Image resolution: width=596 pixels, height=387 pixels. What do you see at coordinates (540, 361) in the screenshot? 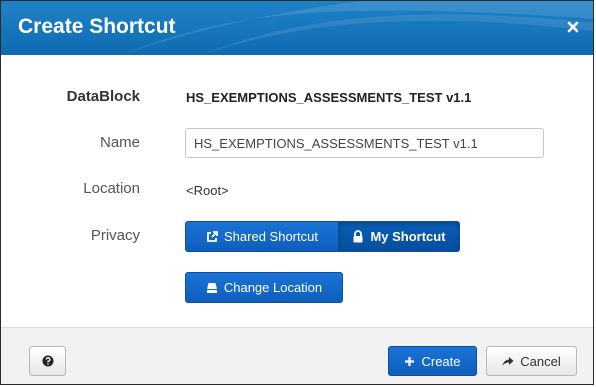
I see `cancel-label: Cancel` at bounding box center [540, 361].